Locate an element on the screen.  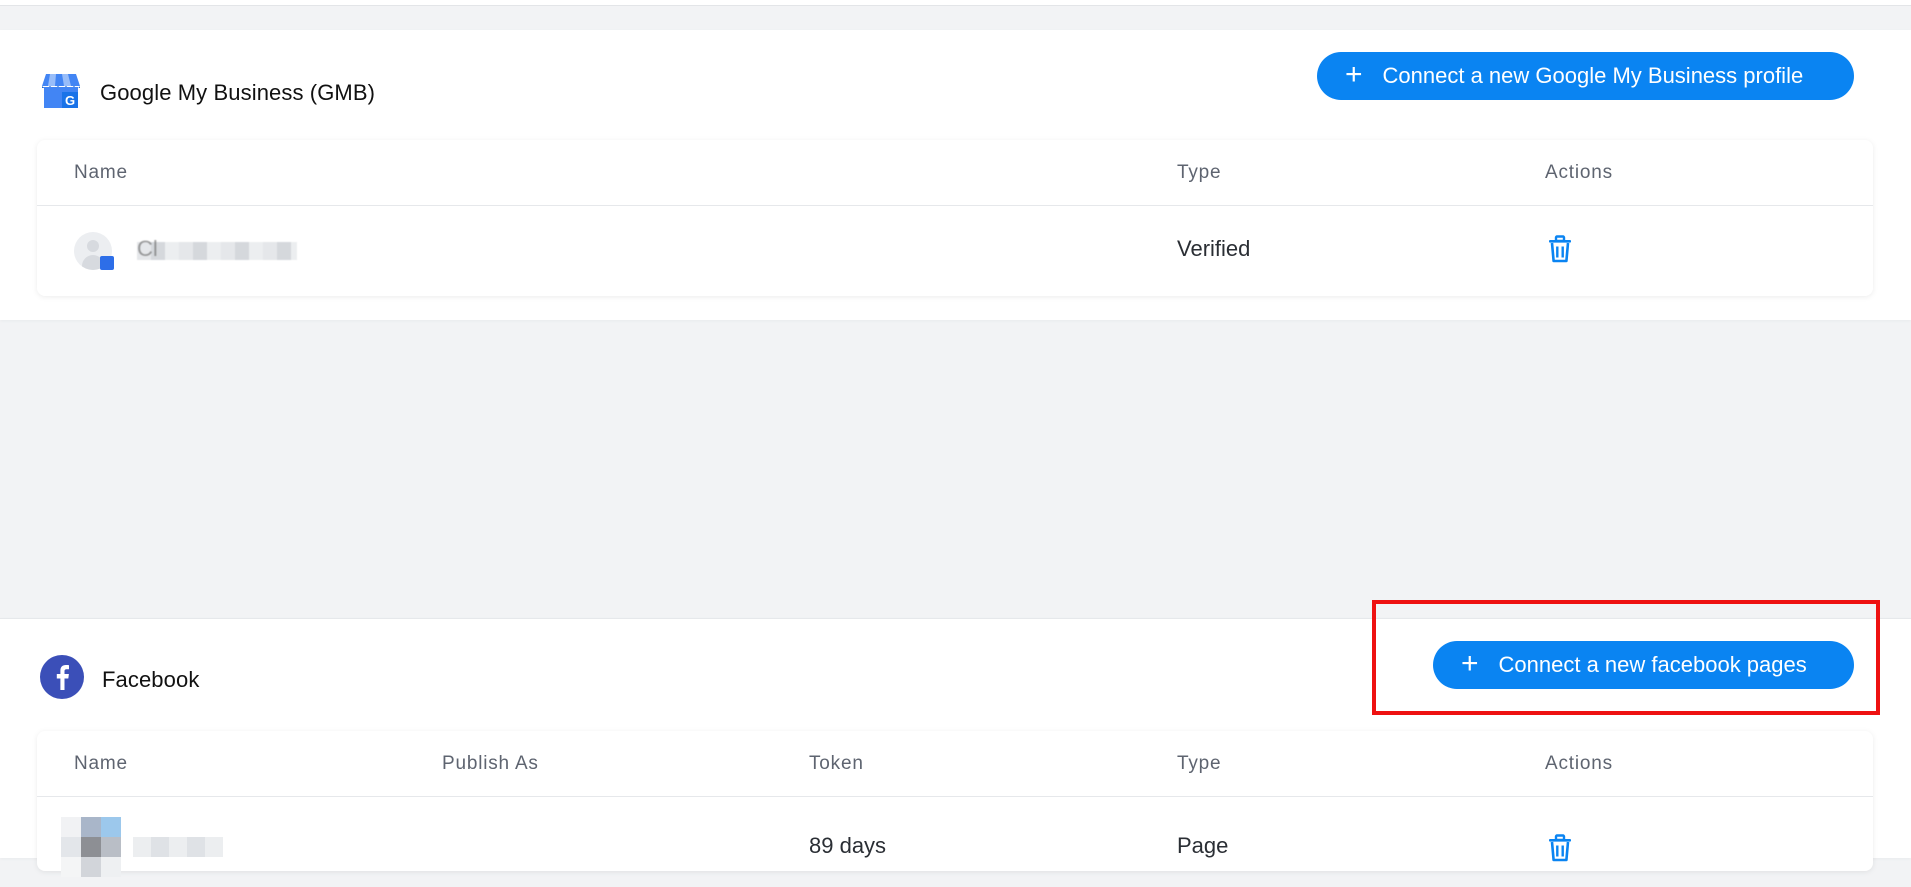
page-avatar-redacted is located at coordinates (91, 847).